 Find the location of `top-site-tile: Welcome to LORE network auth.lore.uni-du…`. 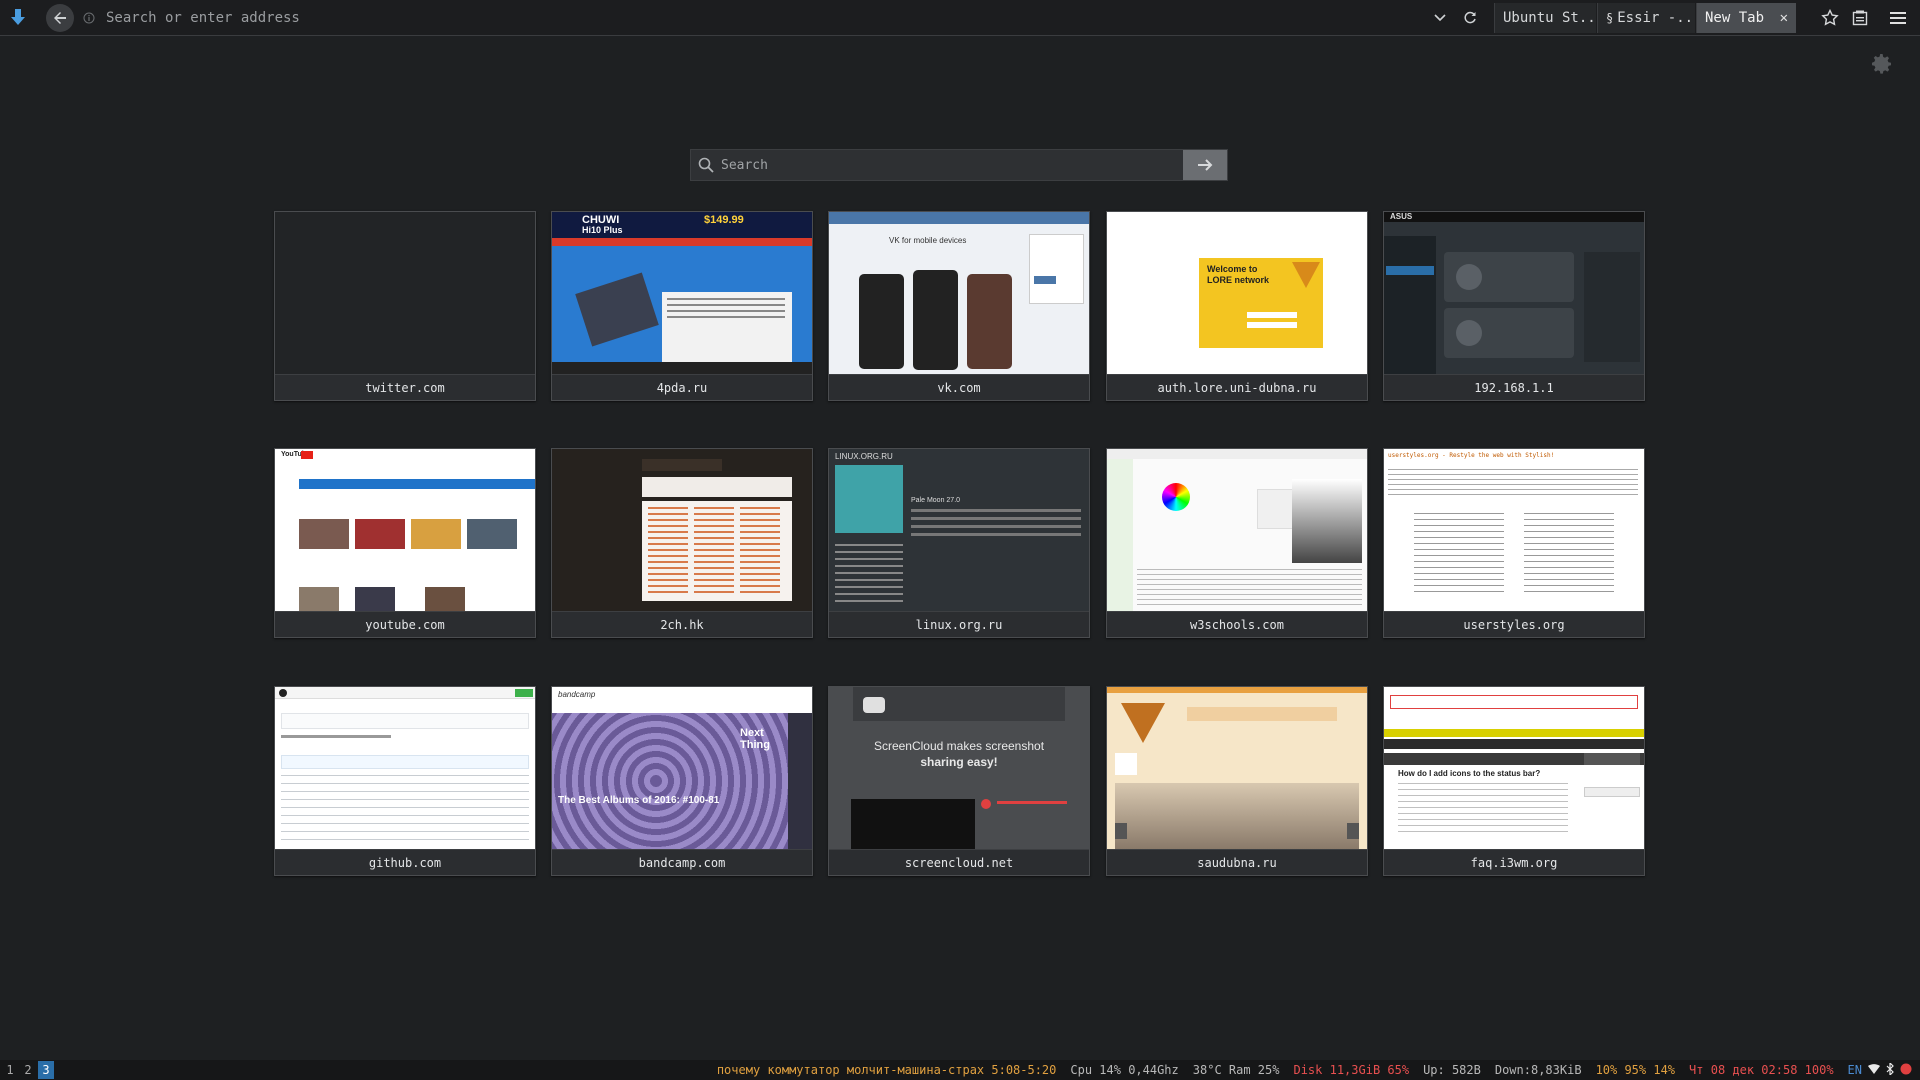

top-site-tile: Welcome to LORE network auth.lore.uni-du… is located at coordinates (1237, 306).